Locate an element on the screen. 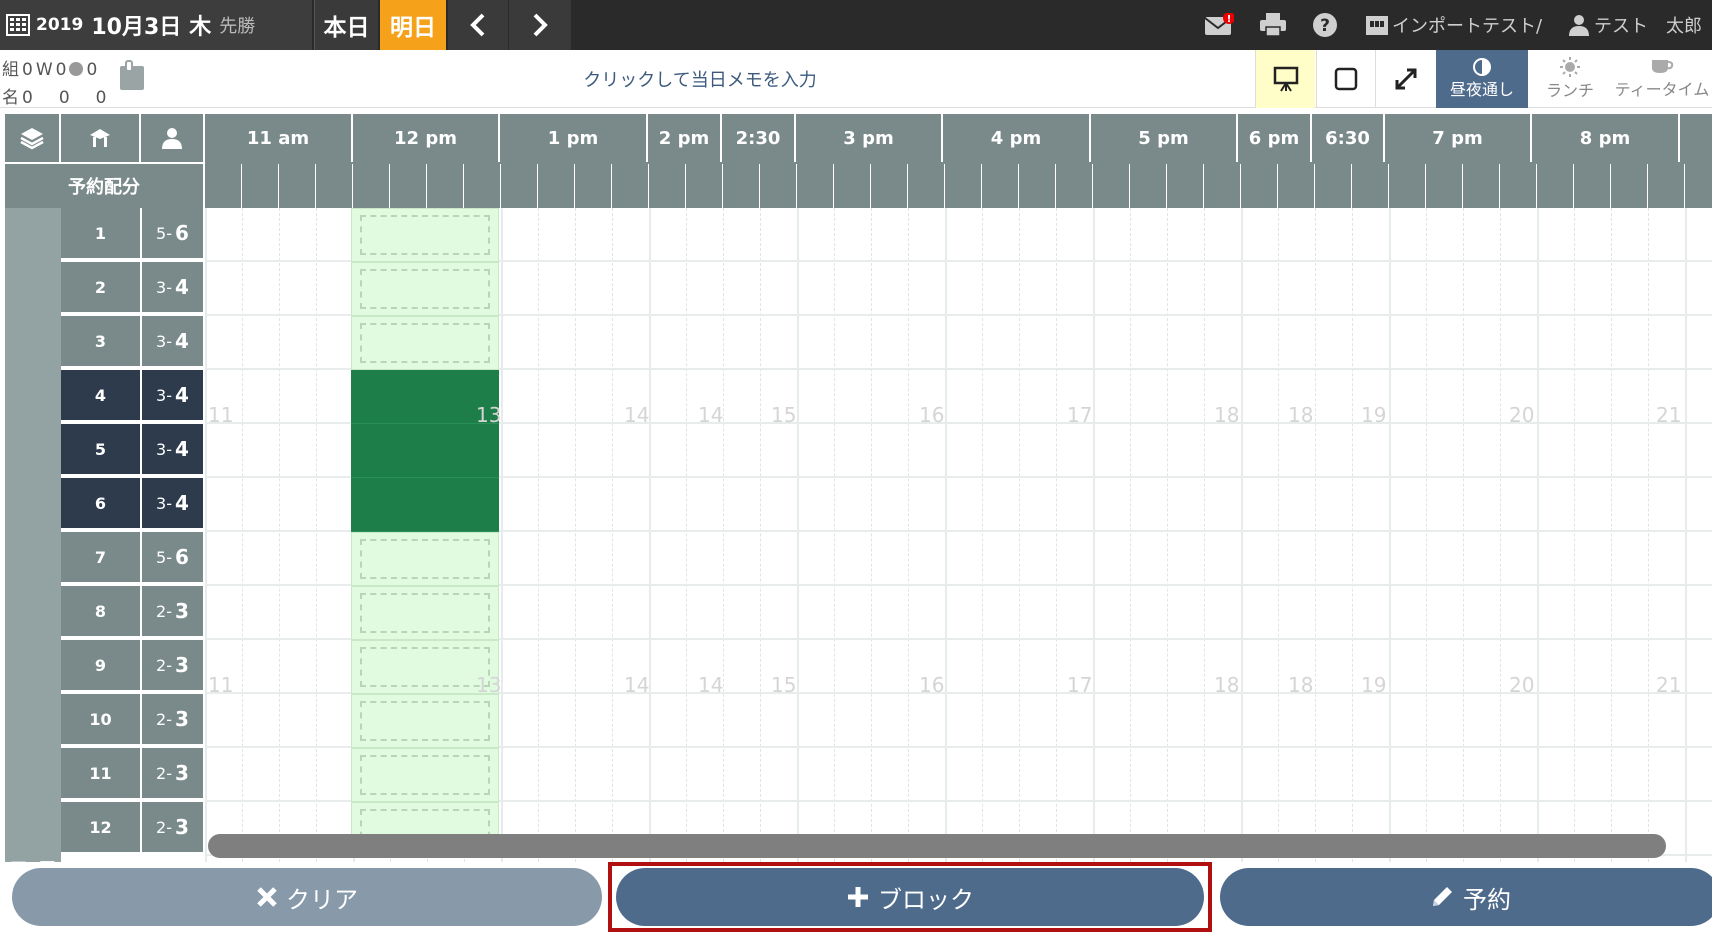 The width and height of the screenshot is (1712, 932). horizontal-scrollbar is located at coordinates (937, 846).